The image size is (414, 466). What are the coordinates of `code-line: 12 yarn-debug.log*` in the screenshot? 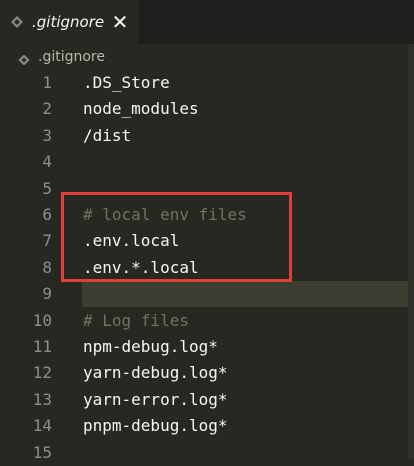 It's located at (207, 373).